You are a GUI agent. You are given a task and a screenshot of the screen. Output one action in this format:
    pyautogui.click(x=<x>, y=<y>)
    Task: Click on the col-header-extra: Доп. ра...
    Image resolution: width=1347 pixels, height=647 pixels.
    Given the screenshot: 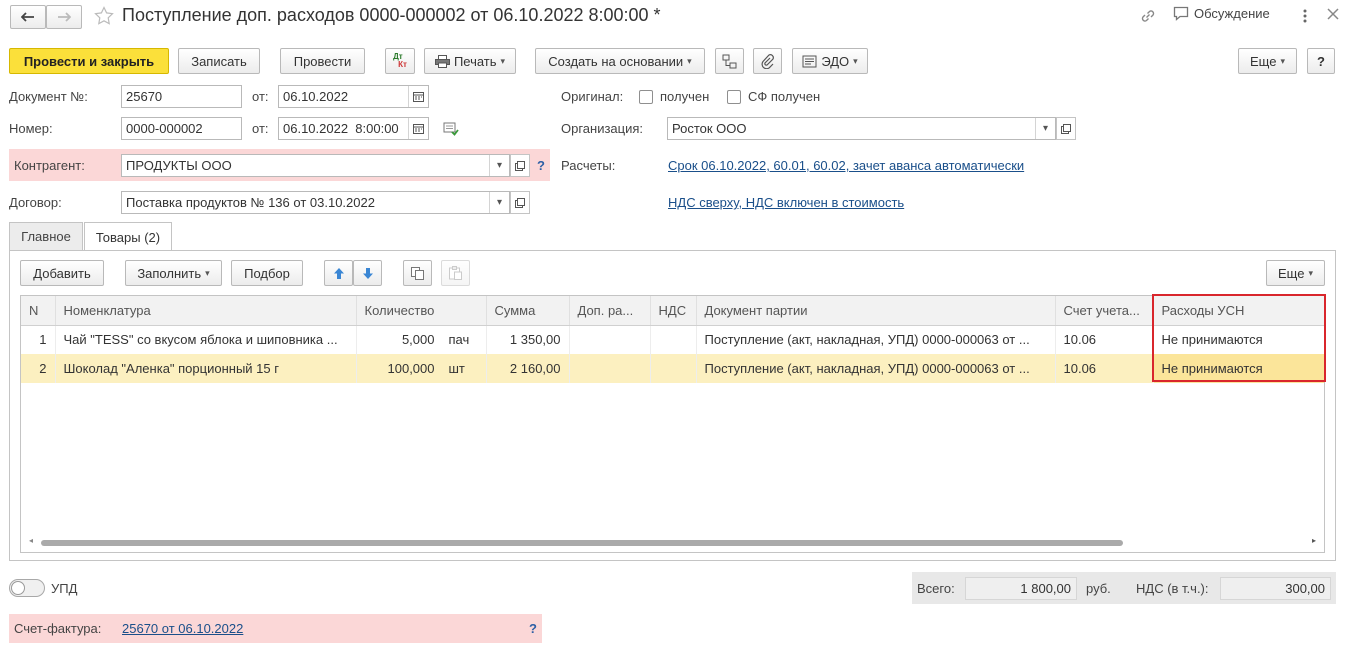 What is the action you would take?
    pyautogui.click(x=610, y=311)
    